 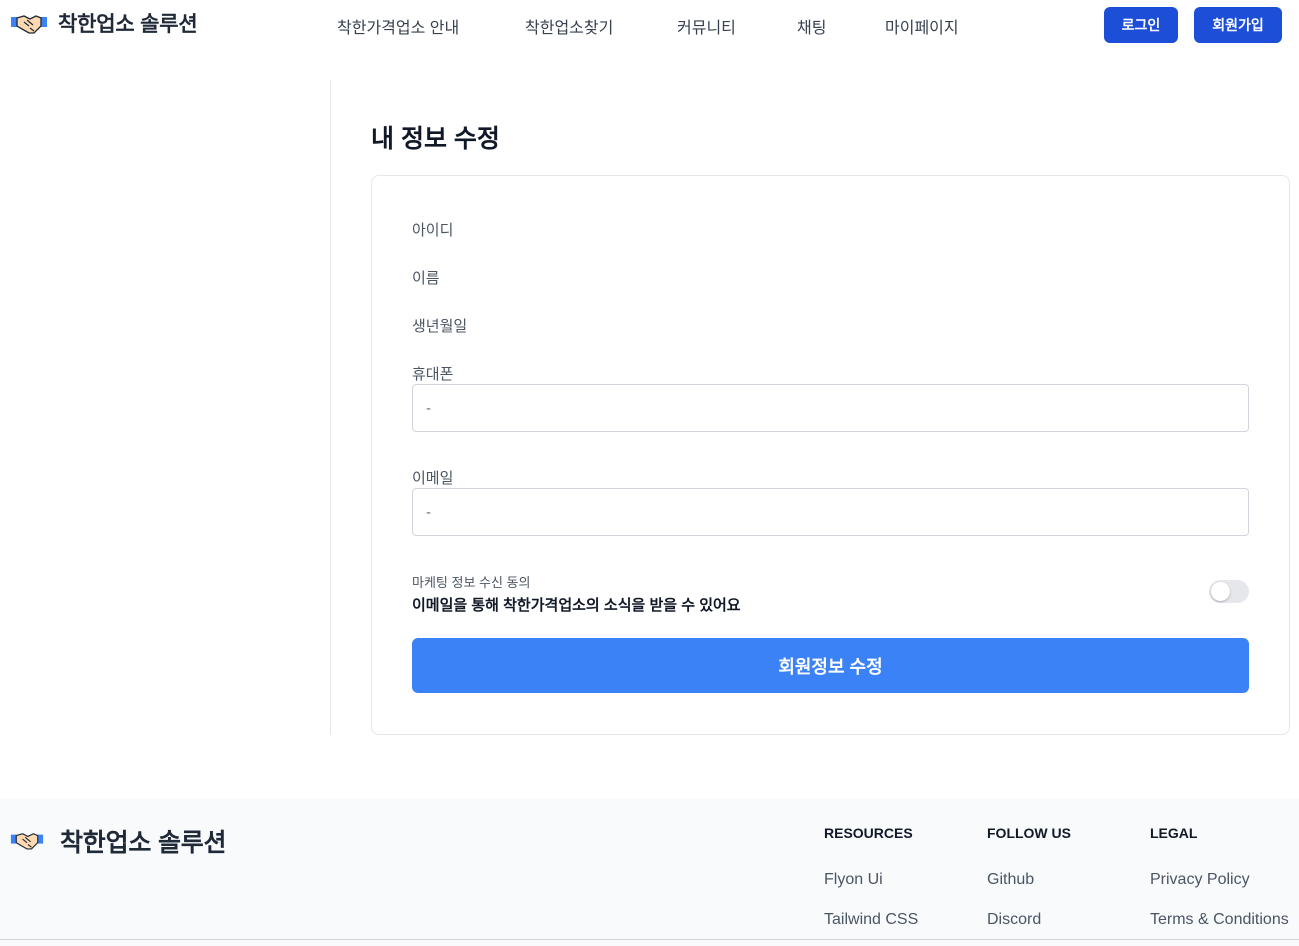 What do you see at coordinates (922, 26) in the screenshot?
I see `nav-mypage: 마이페이지` at bounding box center [922, 26].